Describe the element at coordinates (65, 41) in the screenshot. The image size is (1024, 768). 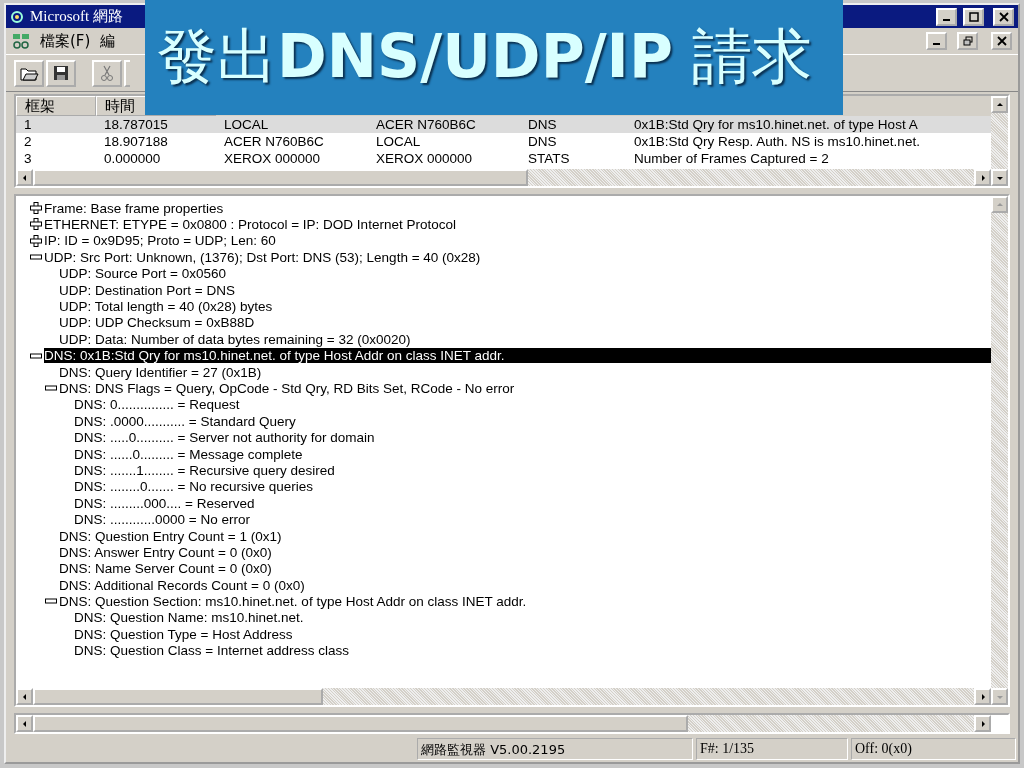
I see `menu-item: 檔案(F)` at that location.